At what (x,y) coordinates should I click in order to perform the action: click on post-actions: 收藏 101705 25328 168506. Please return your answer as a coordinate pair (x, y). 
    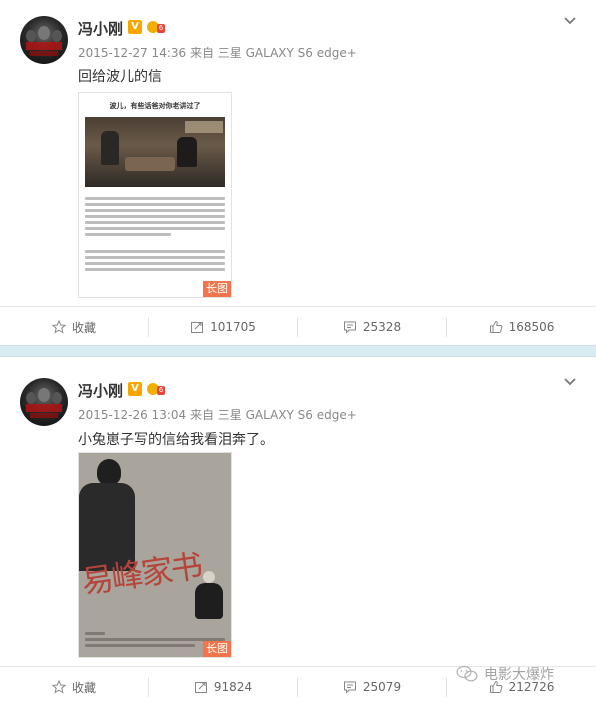
    Looking at the image, I should click on (298, 326).